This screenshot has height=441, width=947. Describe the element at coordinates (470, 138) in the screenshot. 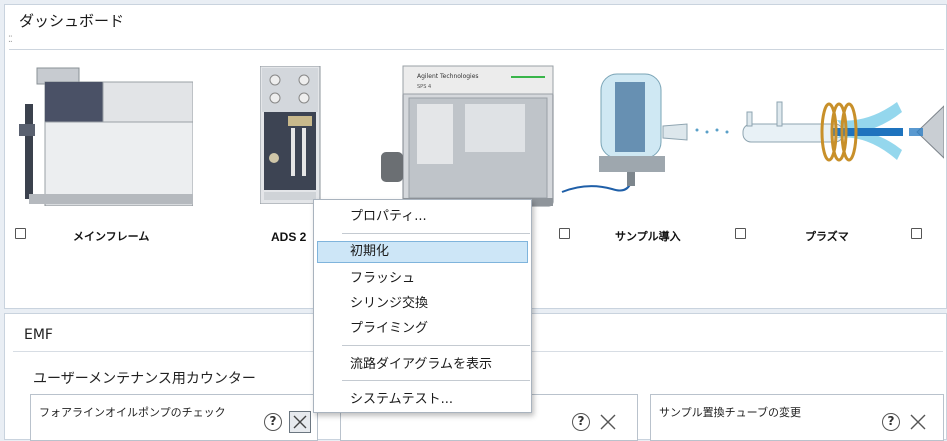

I see `agilent-spectrometer-icon: Agilent Technologies SPS 4` at that location.